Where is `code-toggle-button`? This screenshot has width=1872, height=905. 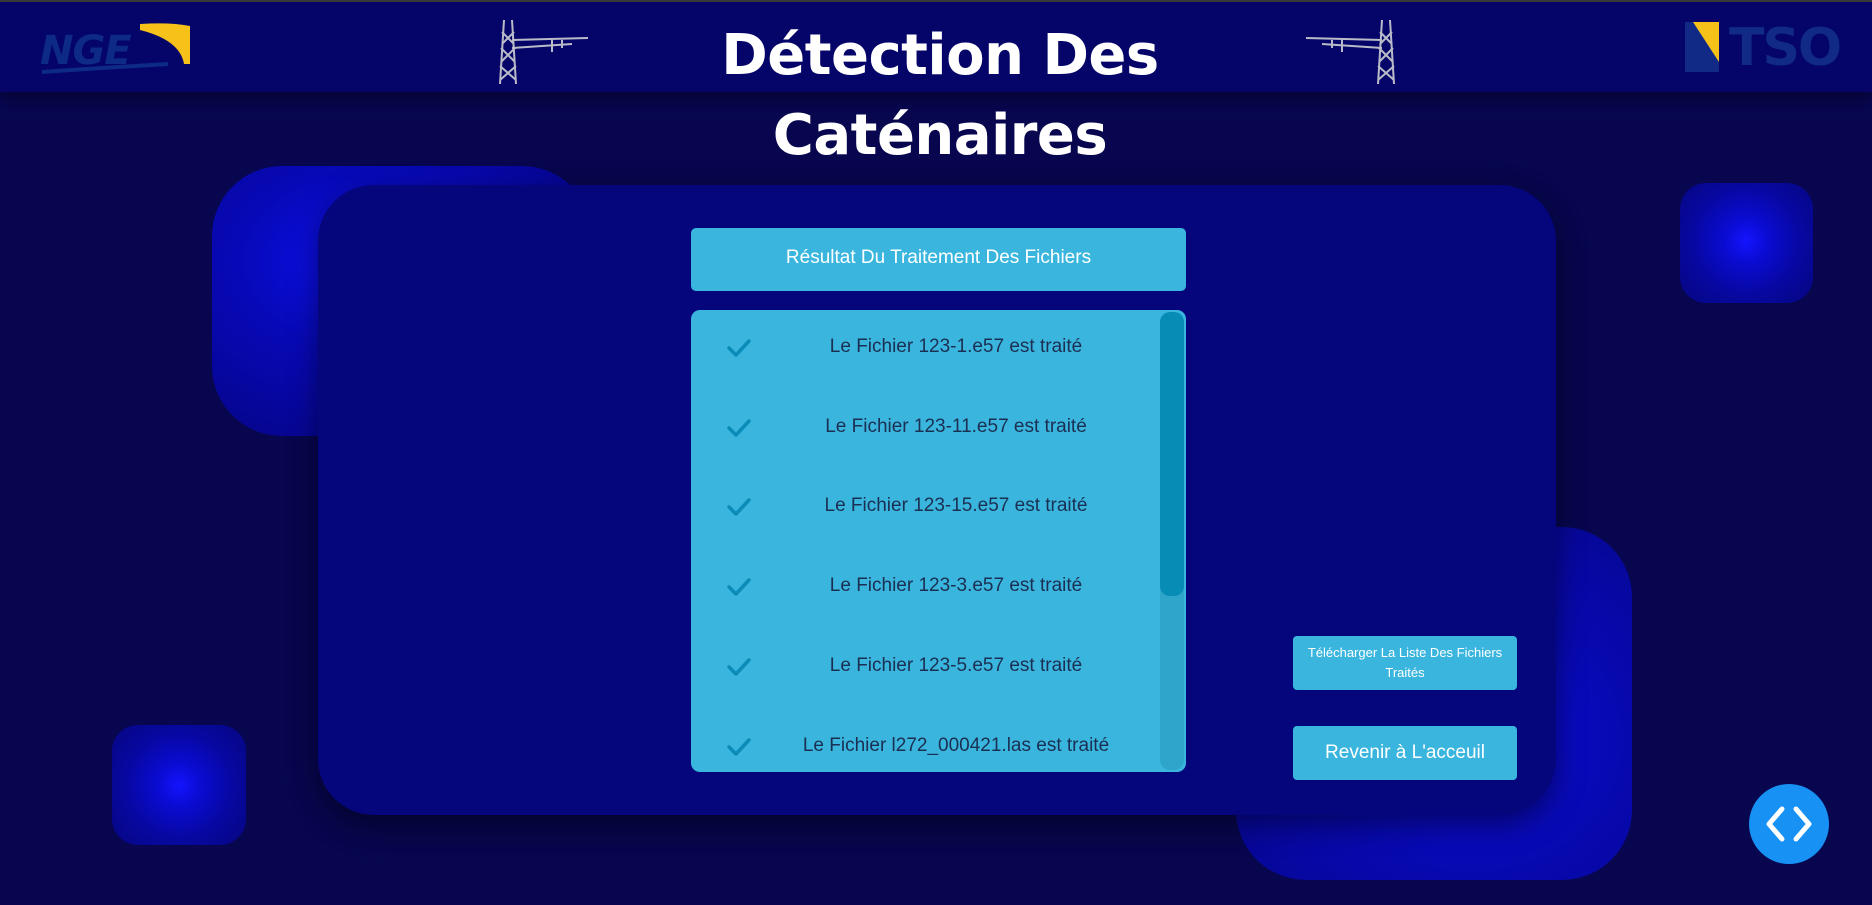
code-toggle-button is located at coordinates (1789, 824).